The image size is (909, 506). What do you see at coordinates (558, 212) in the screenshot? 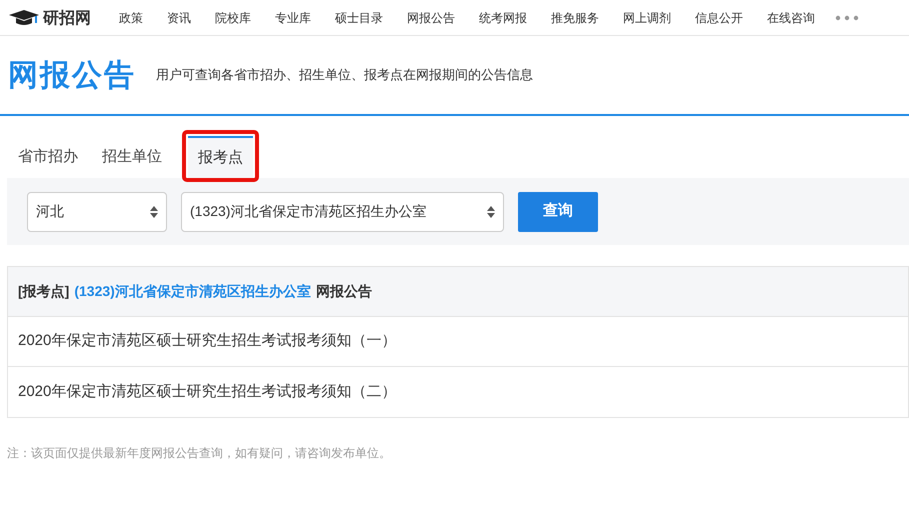
I see `query-button: 查询` at bounding box center [558, 212].